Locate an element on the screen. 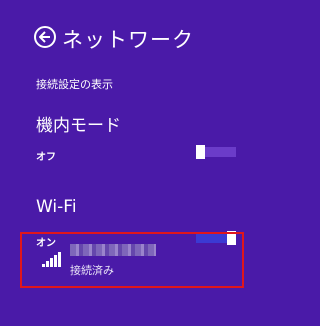  page-title: ネットワーク is located at coordinates (128, 40).